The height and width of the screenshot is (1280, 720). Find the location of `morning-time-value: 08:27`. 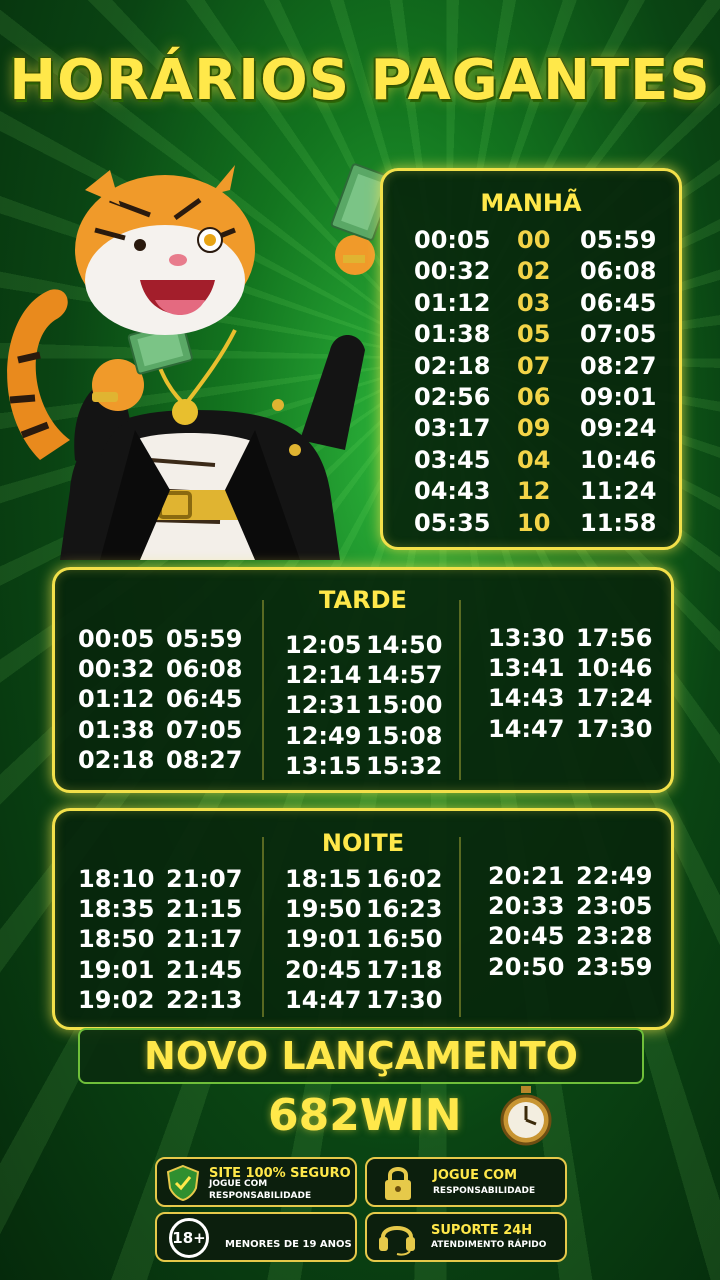

morning-time-value: 08:27 is located at coordinates (618, 365).